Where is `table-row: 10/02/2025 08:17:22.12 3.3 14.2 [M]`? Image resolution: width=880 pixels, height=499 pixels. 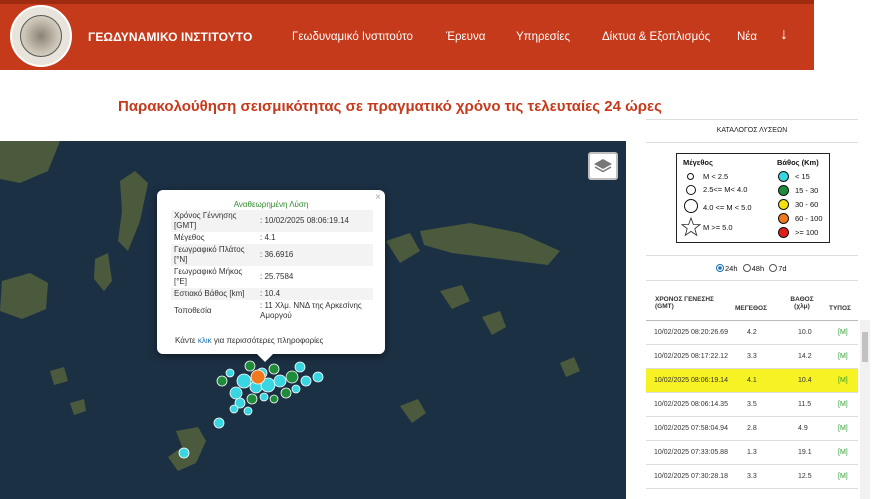
table-row: 10/02/2025 08:17:22.12 3.3 14.2 [M] is located at coordinates (752, 356).